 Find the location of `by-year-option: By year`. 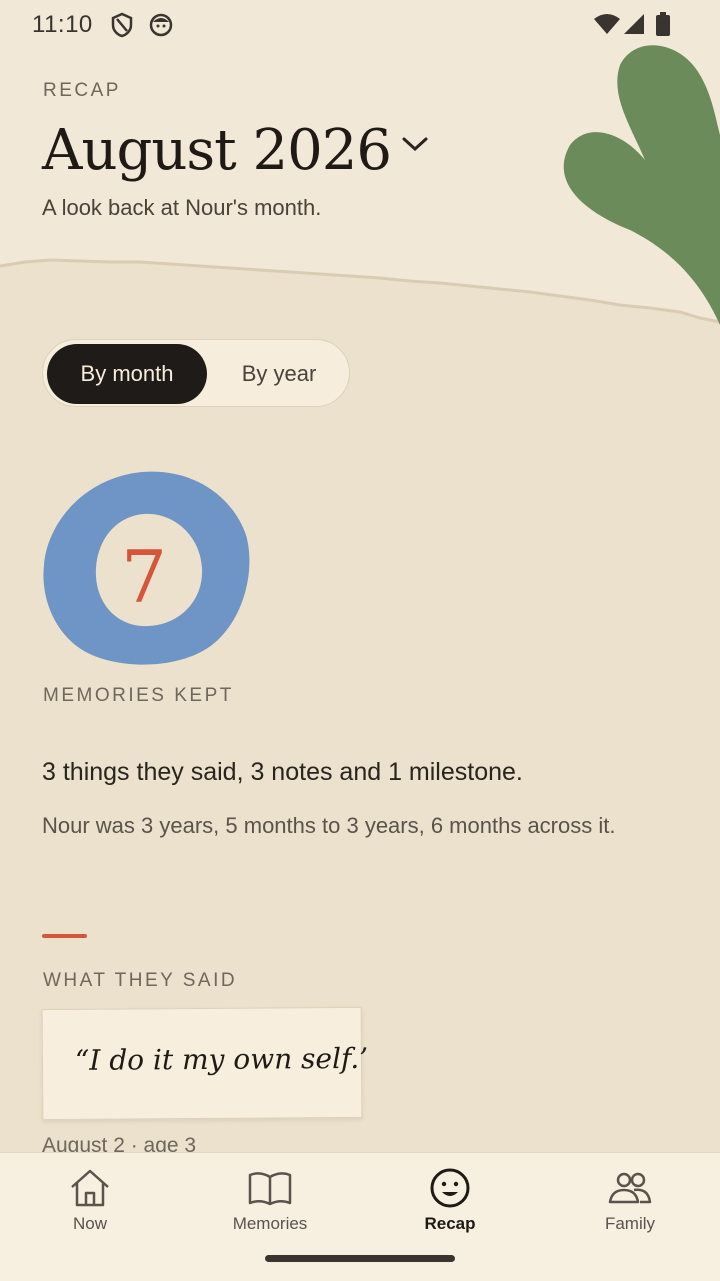

by-year-option: By year is located at coordinates (279, 374).